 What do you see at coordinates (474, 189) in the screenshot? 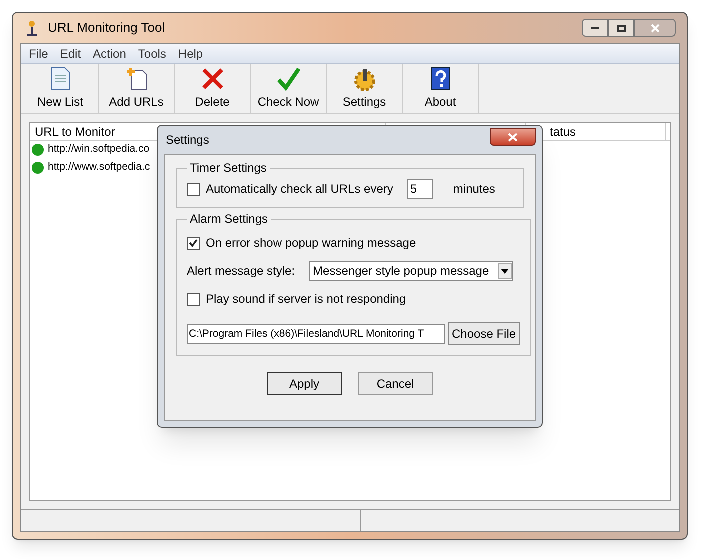
I see `unit-label: minutes` at bounding box center [474, 189].